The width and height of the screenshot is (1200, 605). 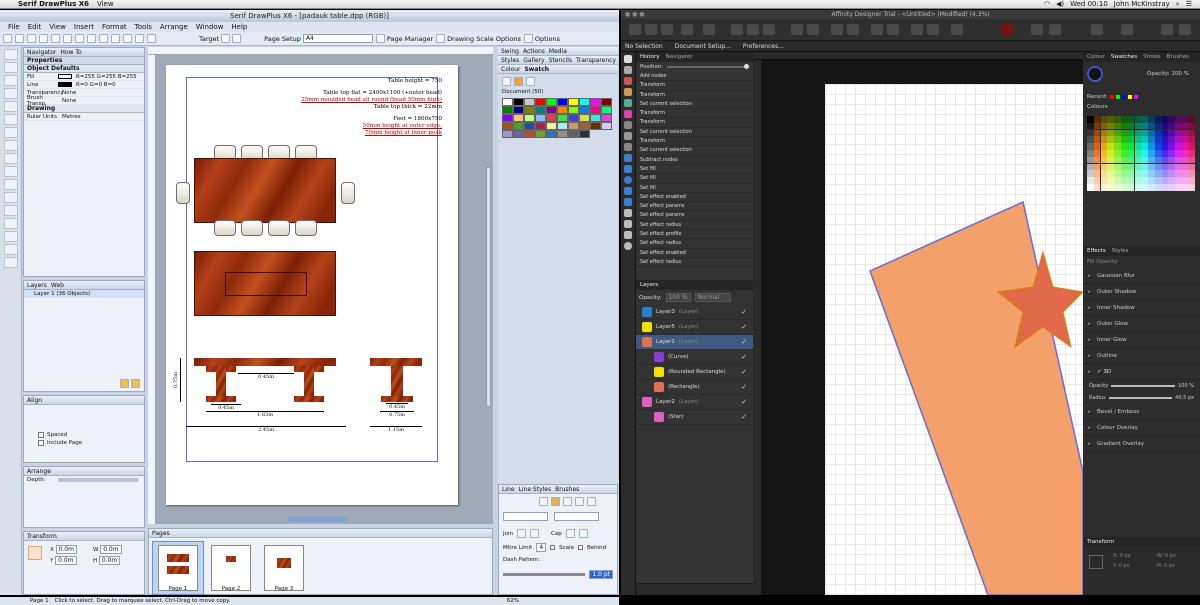 I want to click on brush-tool-icon, so click(x=628, y=103).